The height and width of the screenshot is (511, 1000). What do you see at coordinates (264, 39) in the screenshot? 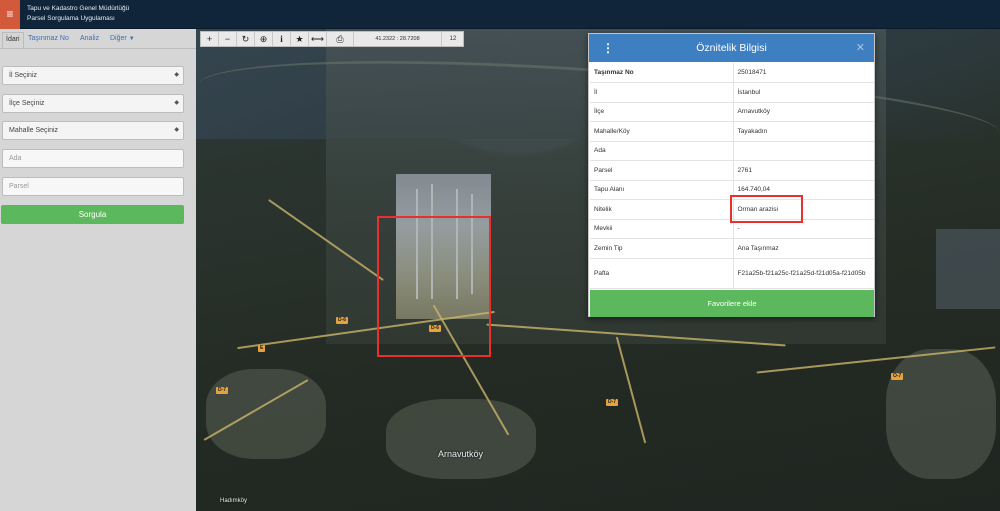
I see `locate-icon: ⊕` at bounding box center [264, 39].